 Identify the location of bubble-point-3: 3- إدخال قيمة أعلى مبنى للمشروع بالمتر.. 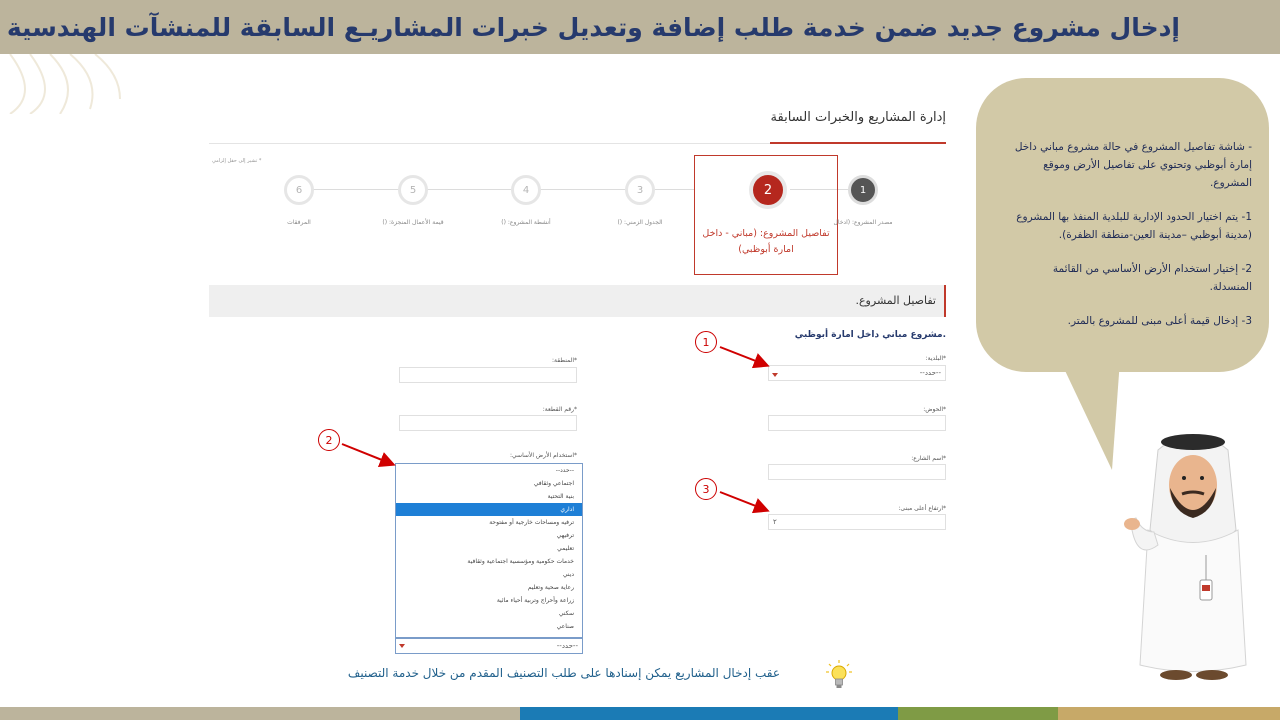
(1159, 321).